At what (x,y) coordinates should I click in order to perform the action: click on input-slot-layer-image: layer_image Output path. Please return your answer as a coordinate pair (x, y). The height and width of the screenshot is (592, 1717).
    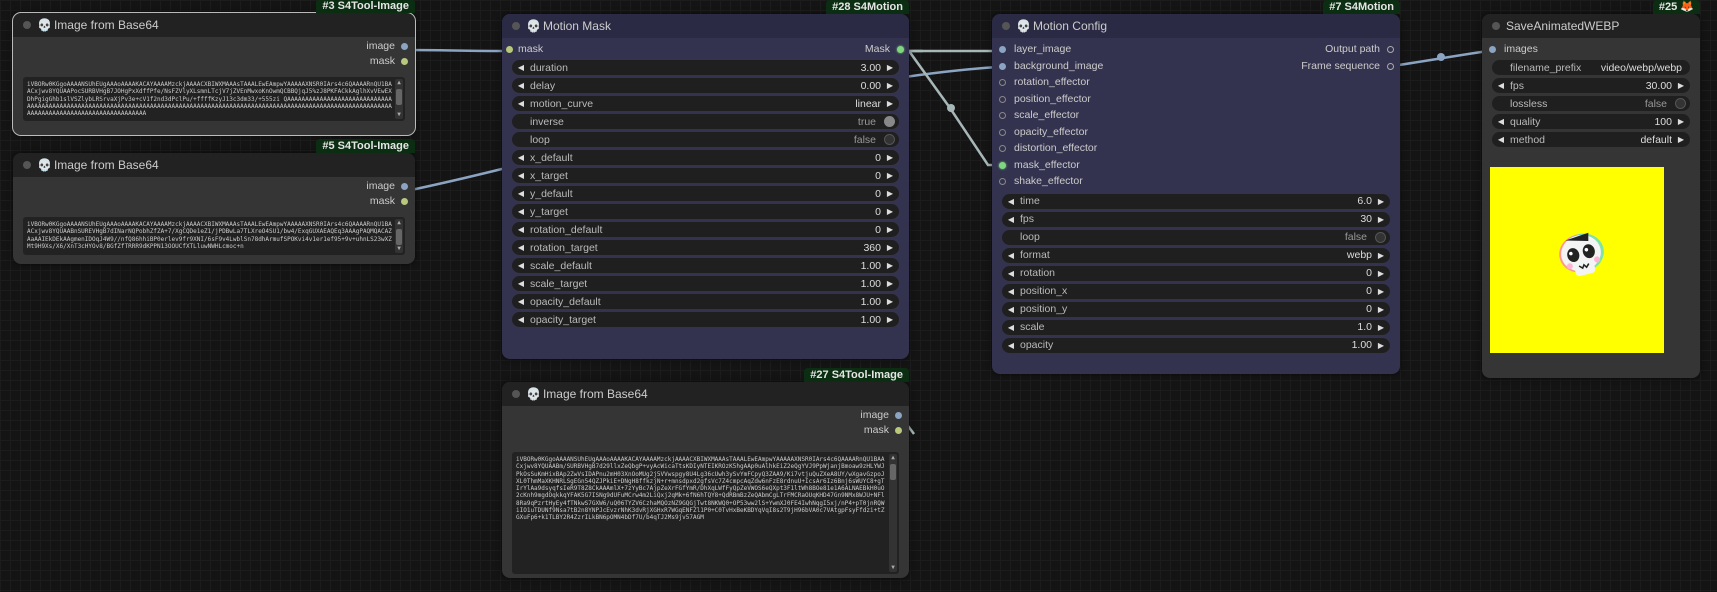
    Looking at the image, I should click on (1196, 50).